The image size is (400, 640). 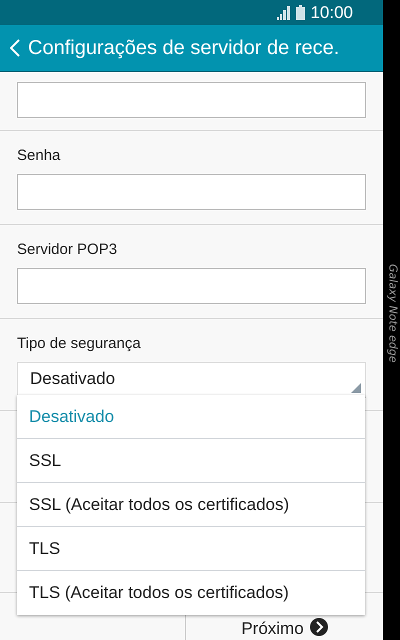 I want to click on back-icon, so click(x=15, y=48).